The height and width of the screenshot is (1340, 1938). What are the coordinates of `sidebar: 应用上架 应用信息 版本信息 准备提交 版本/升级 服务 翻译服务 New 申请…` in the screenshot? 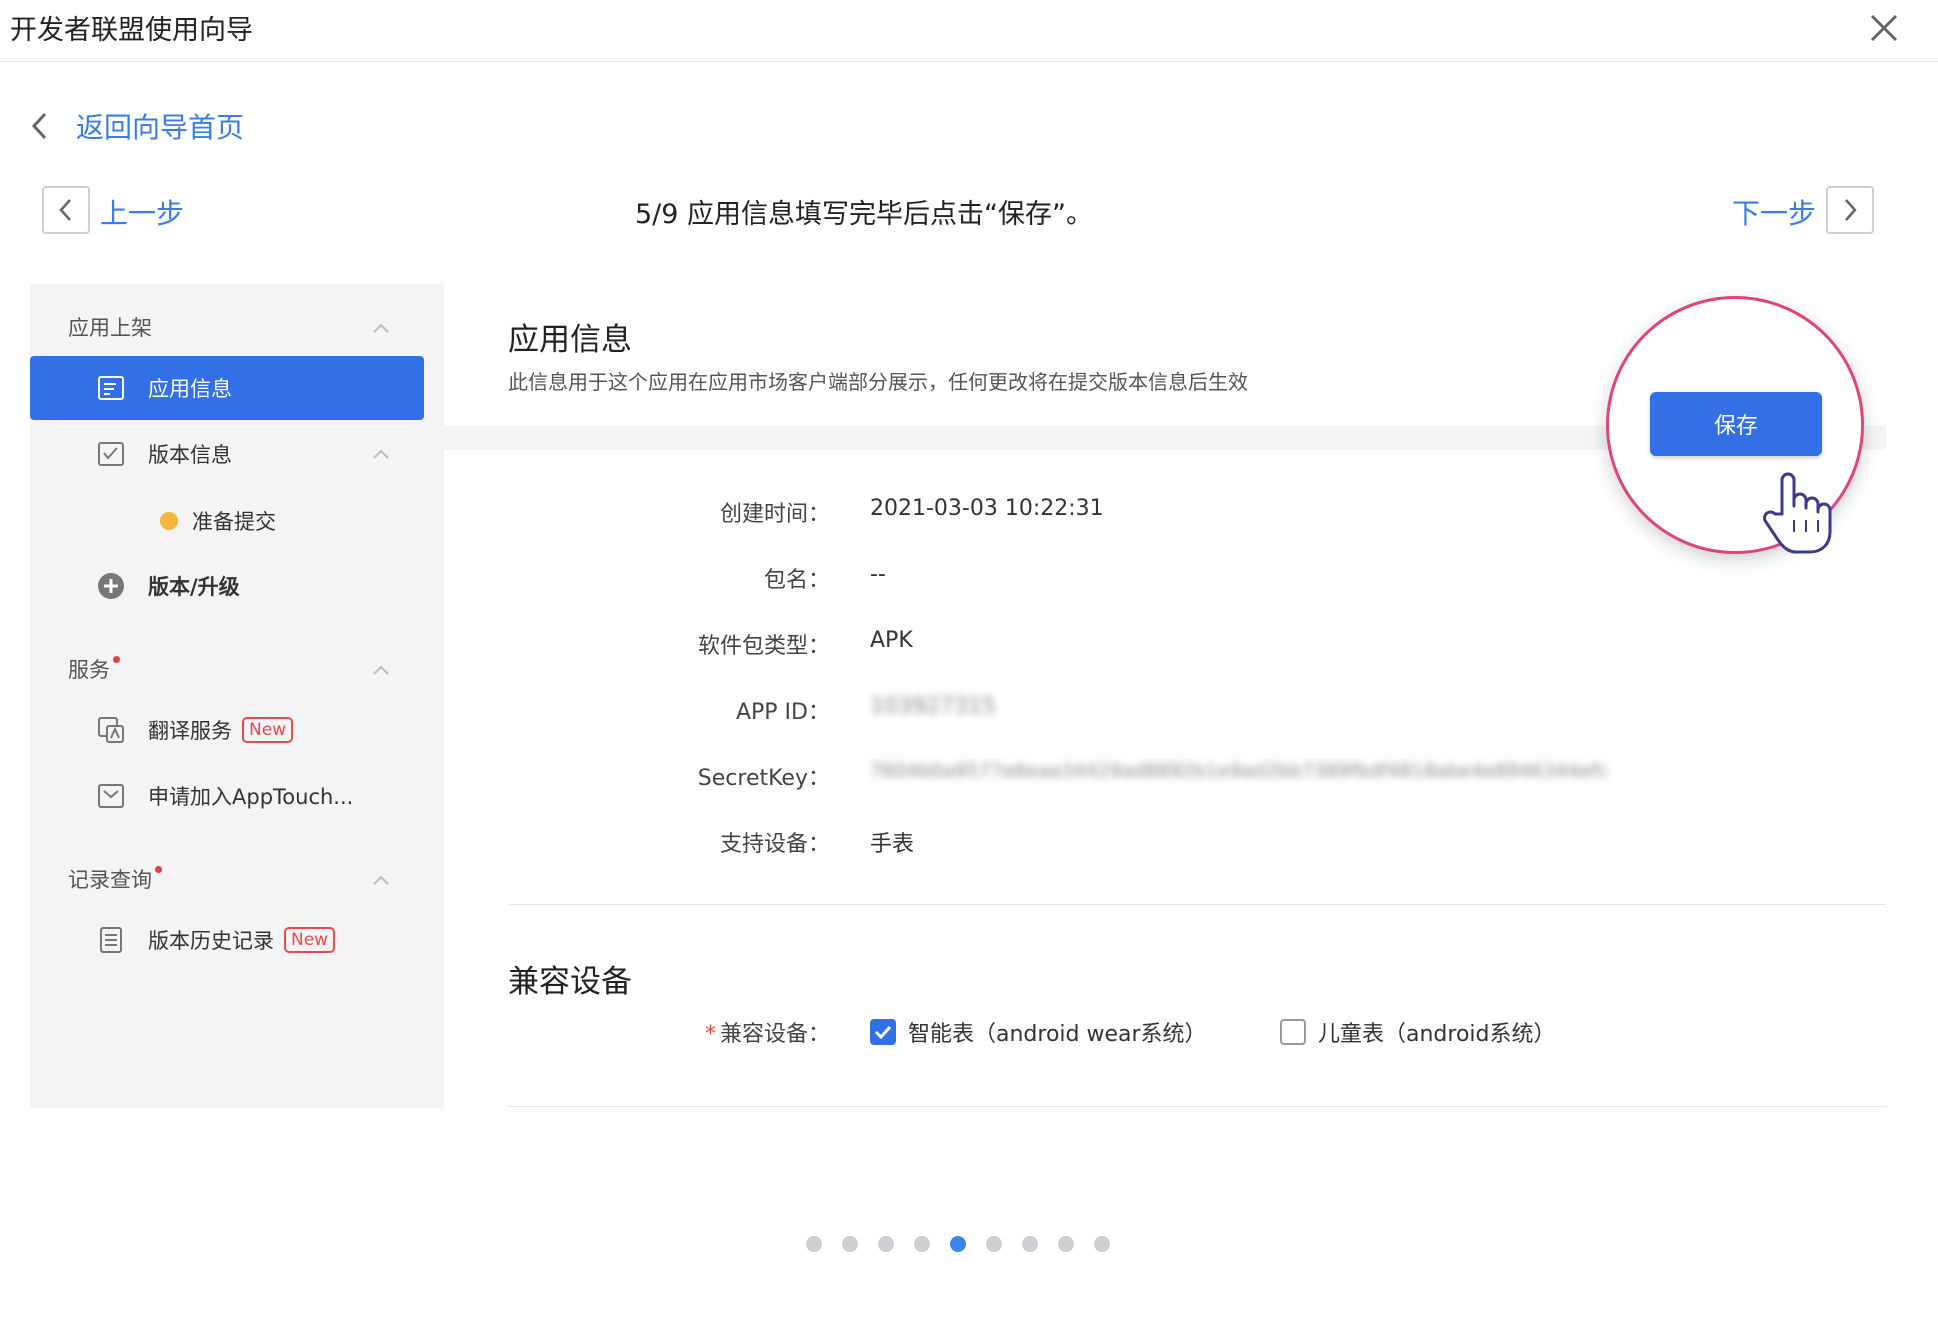 It's located at (237, 696).